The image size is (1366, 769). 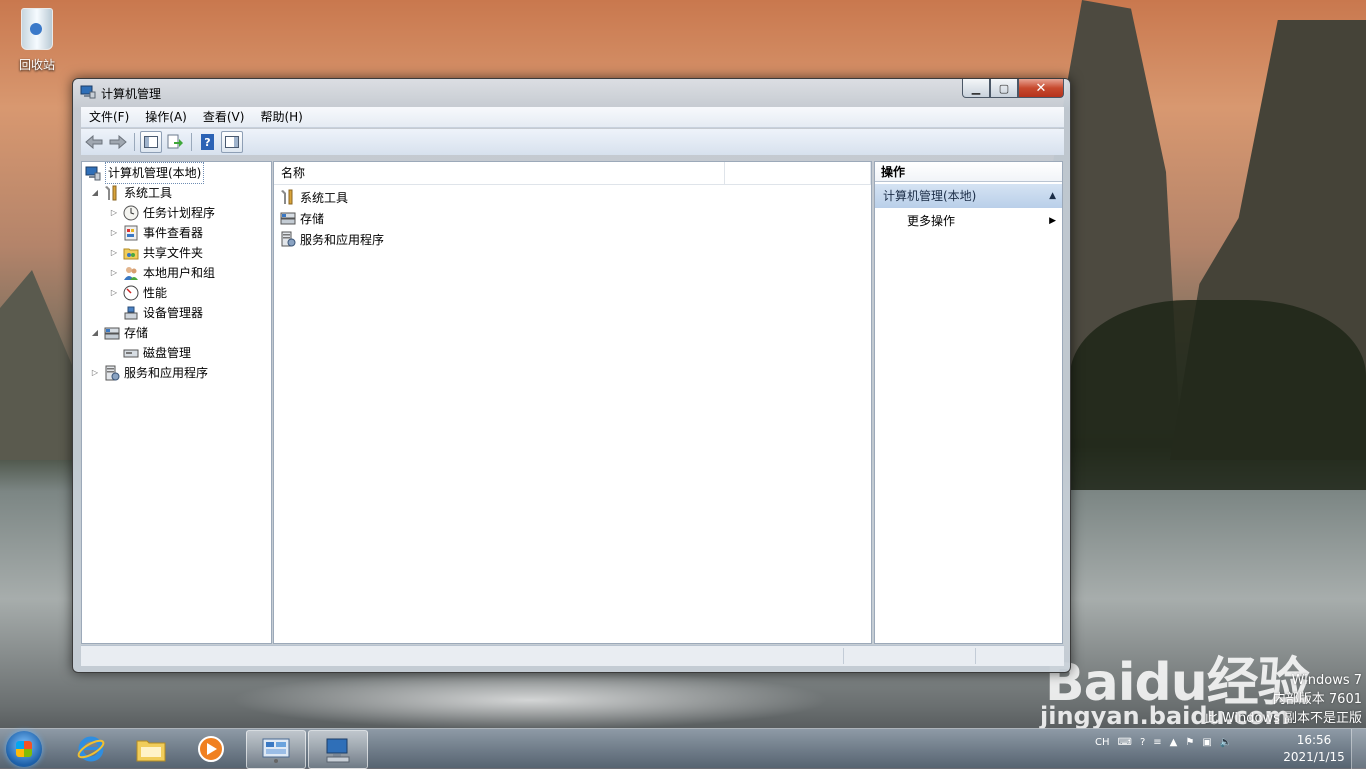 I want to click on taskbar-computer-management, so click(x=338, y=749).